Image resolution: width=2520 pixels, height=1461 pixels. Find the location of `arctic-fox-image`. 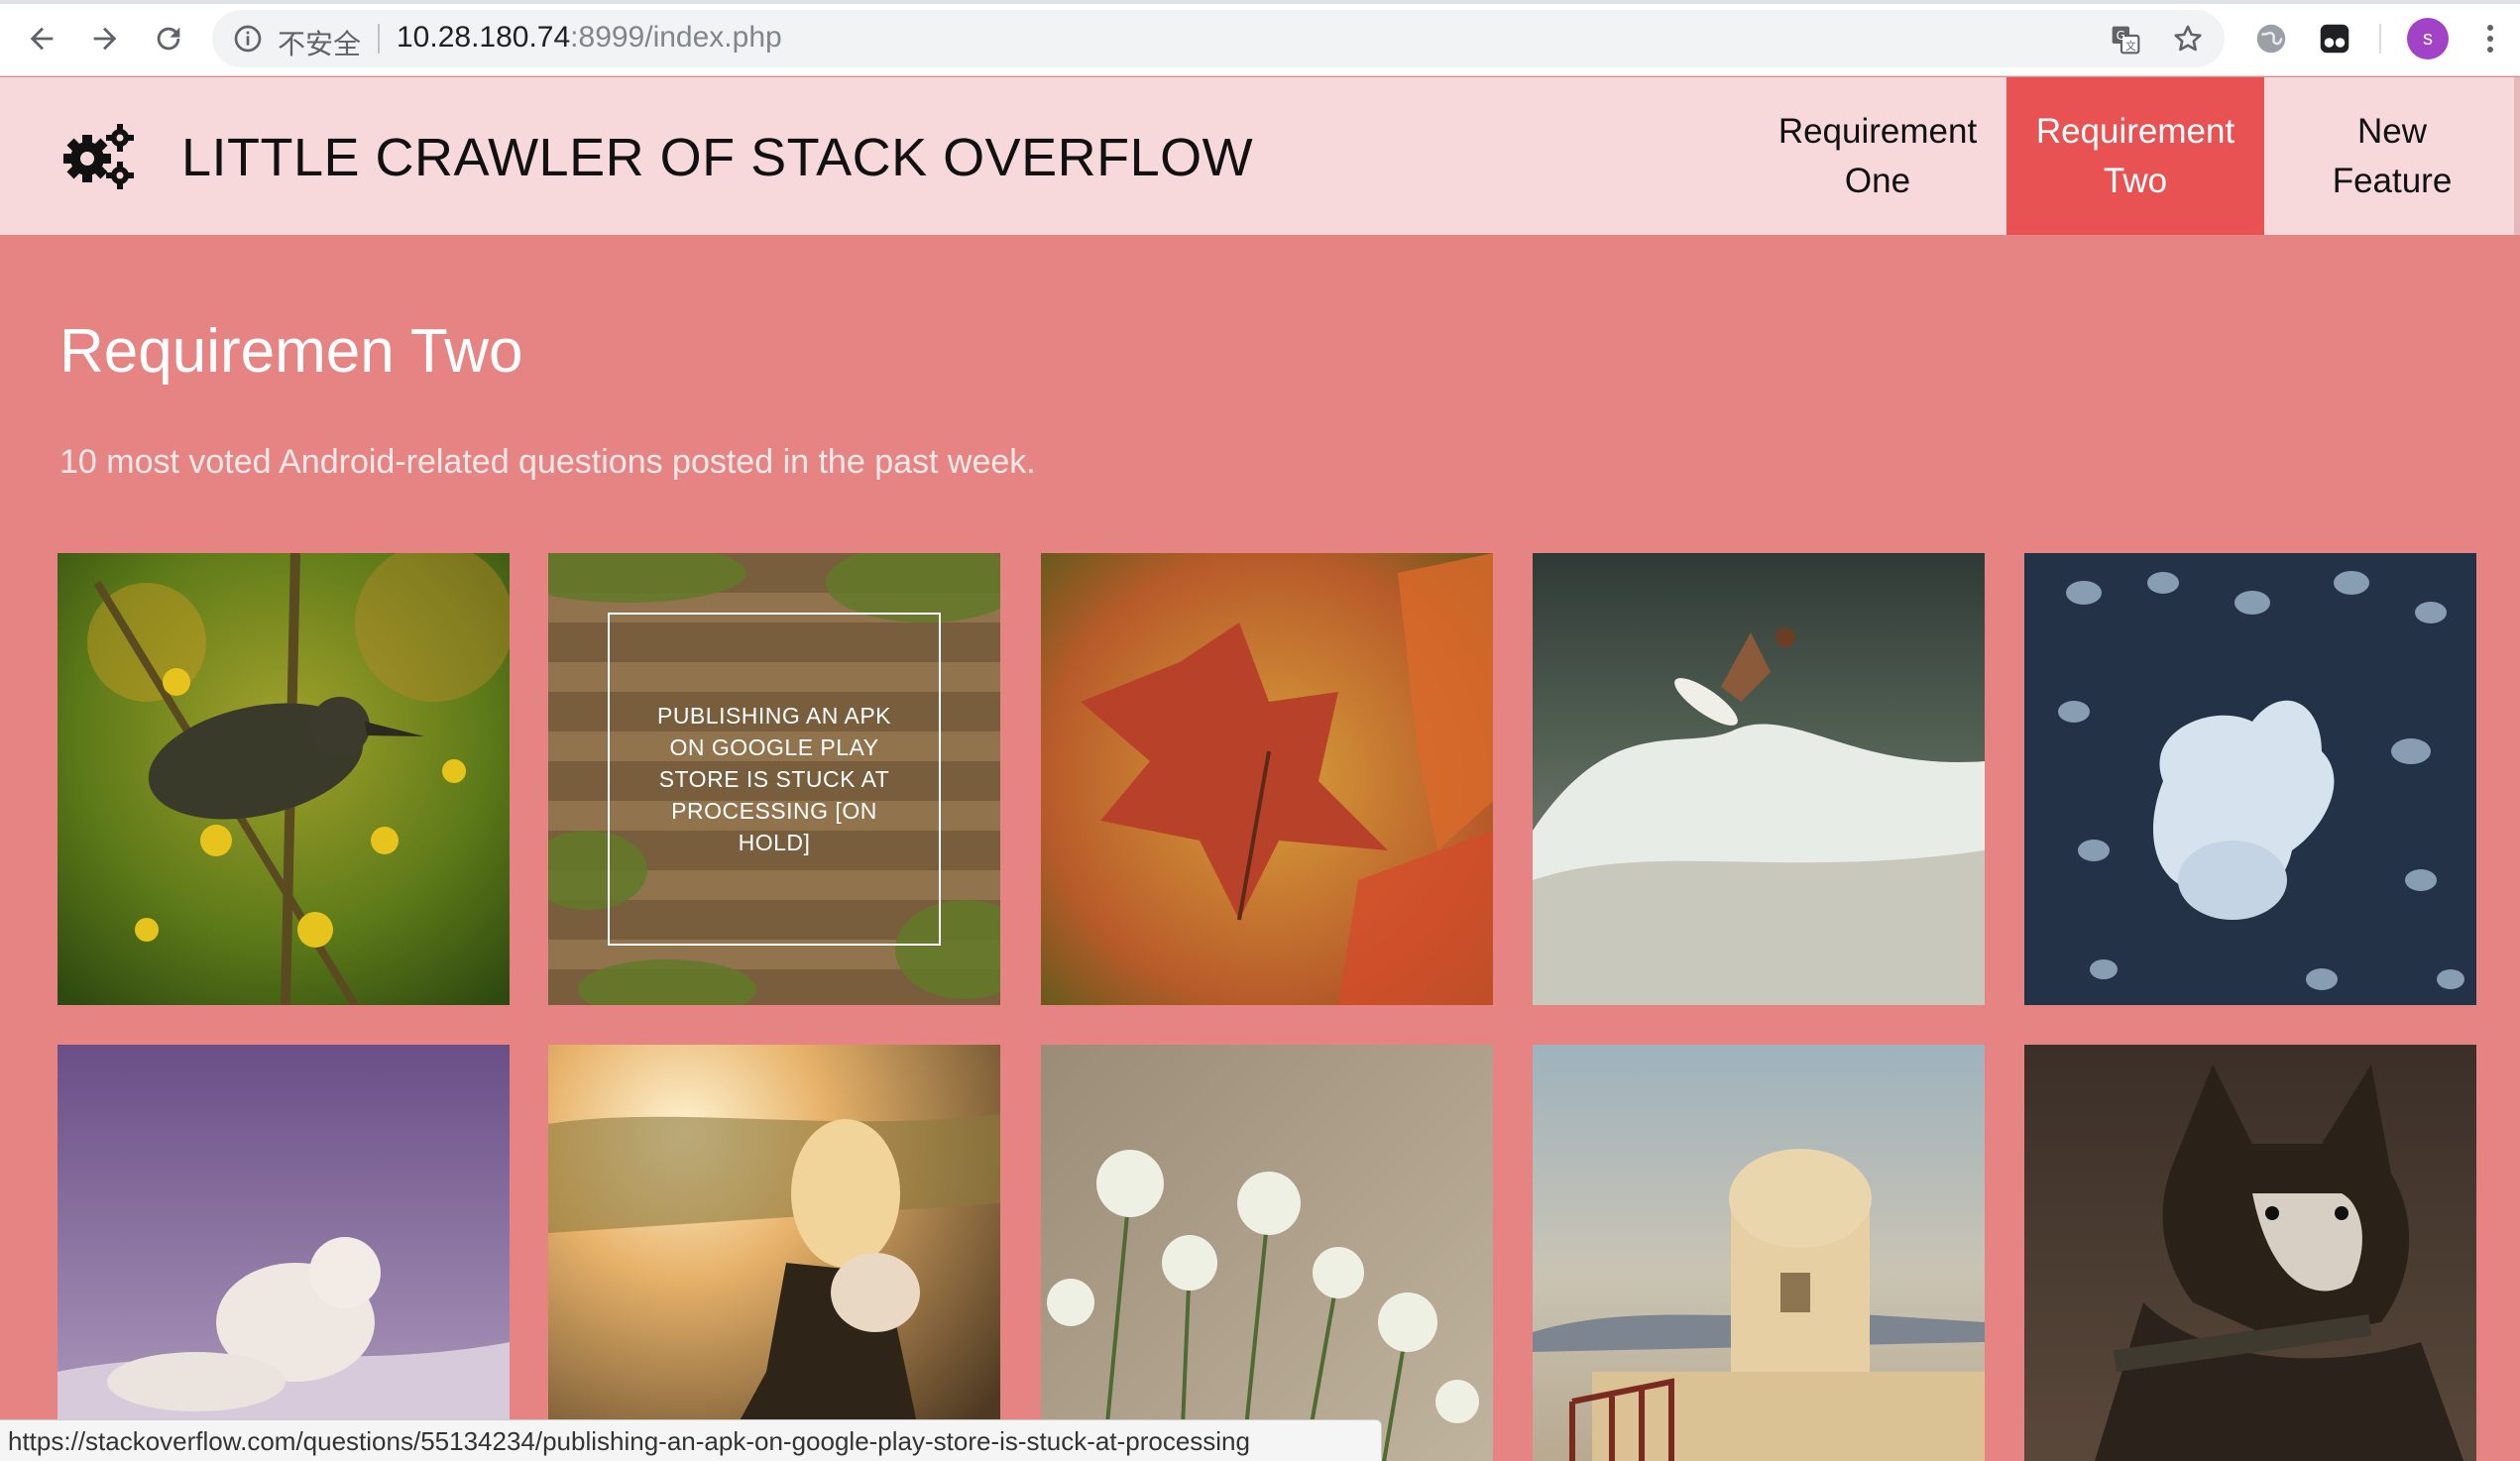

arctic-fox-image is located at coordinates (283, 1253).